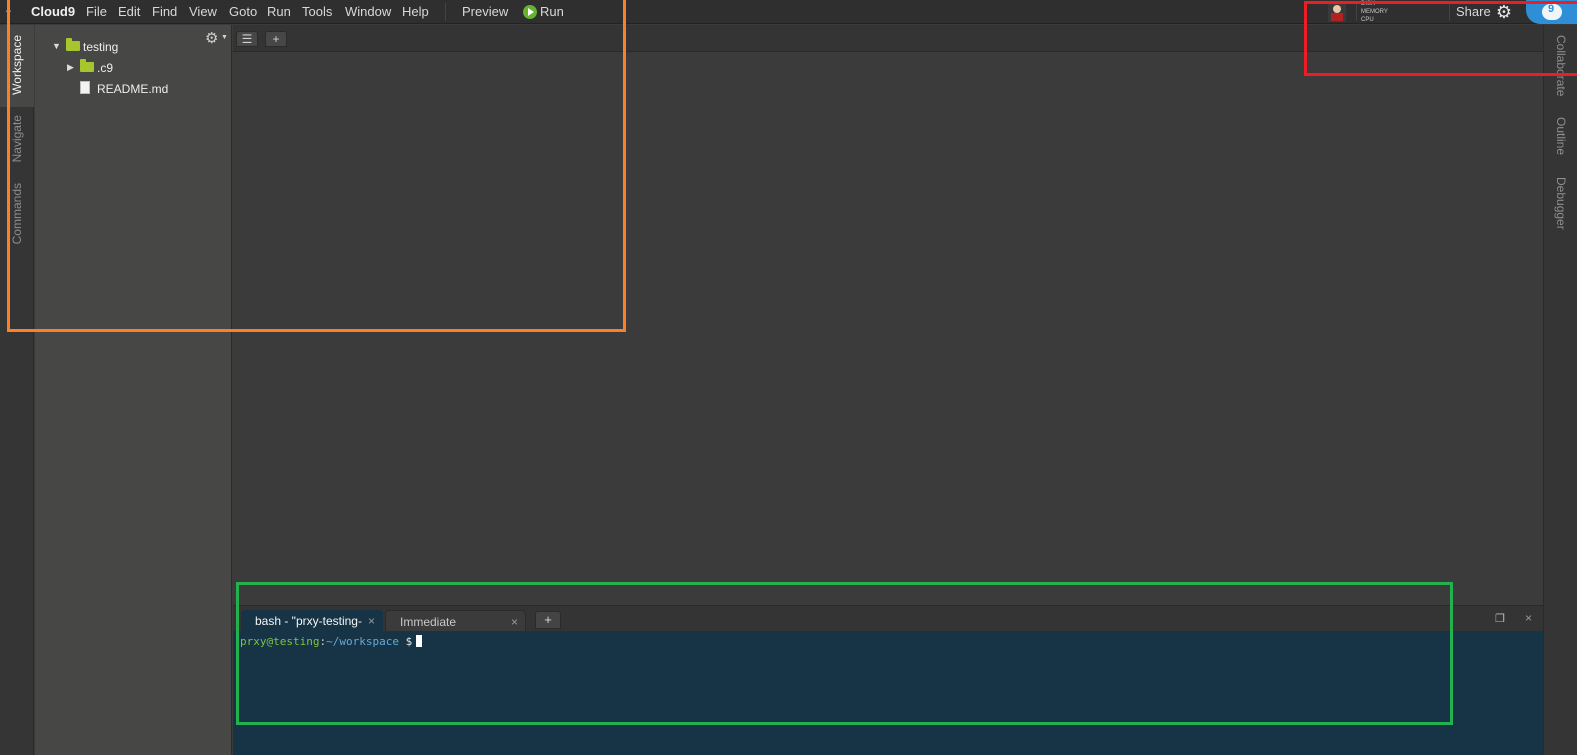  What do you see at coordinates (1440, 38) in the screenshot?
I see `annotation-box-red` at bounding box center [1440, 38].